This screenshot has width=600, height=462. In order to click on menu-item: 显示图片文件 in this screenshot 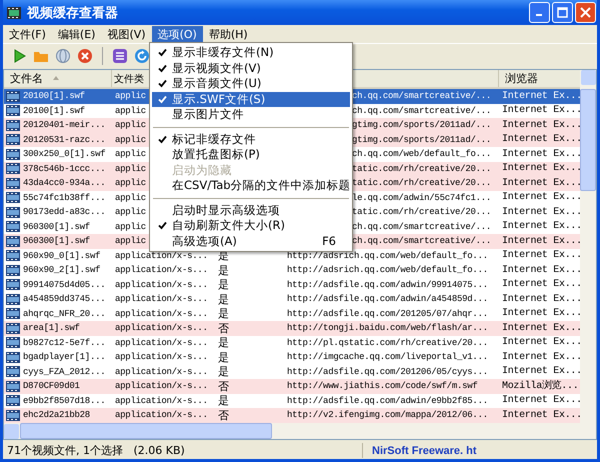, I will do `click(251, 114)`.